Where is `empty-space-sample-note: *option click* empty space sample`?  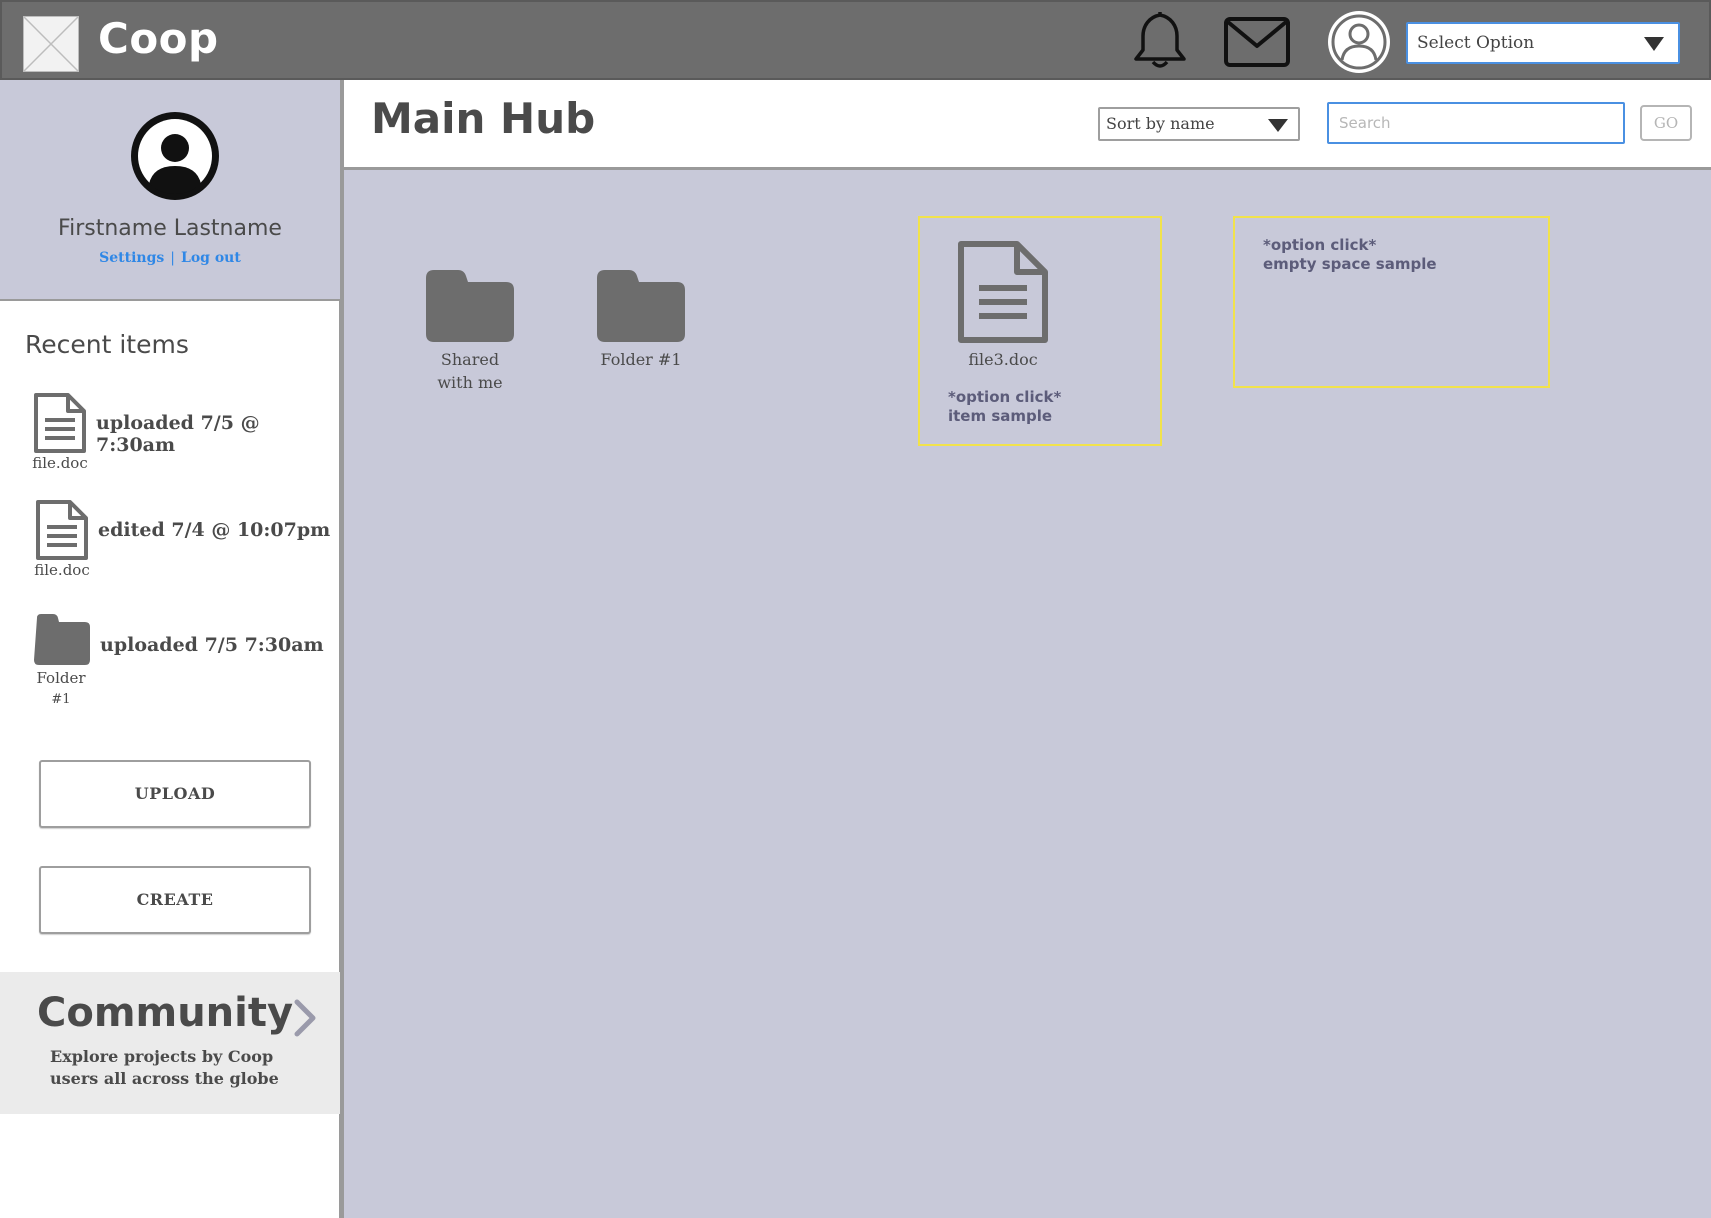 empty-space-sample-note: *option click* empty space sample is located at coordinates (1350, 254).